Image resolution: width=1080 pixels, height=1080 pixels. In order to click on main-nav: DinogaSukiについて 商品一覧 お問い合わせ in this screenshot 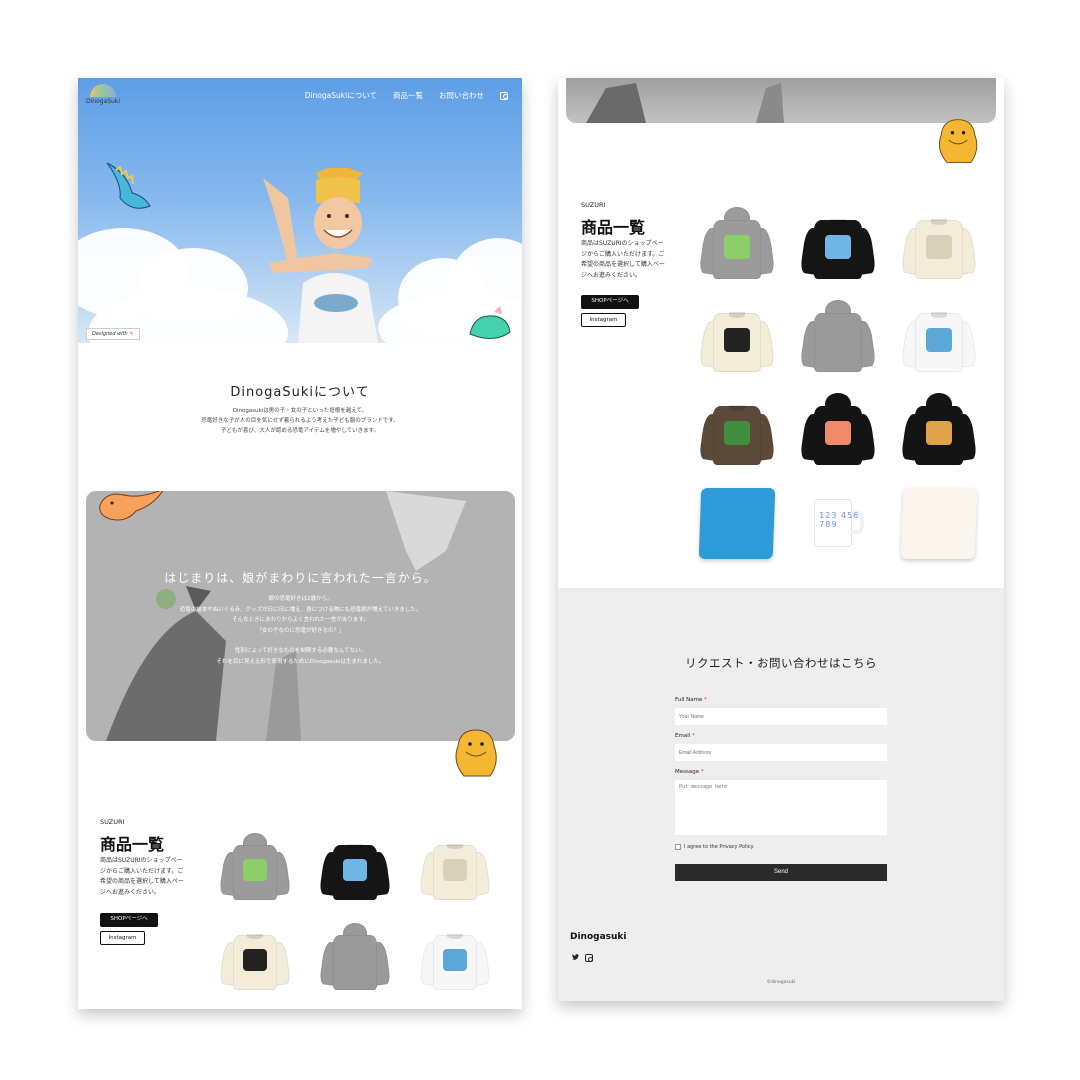, I will do `click(406, 95)`.